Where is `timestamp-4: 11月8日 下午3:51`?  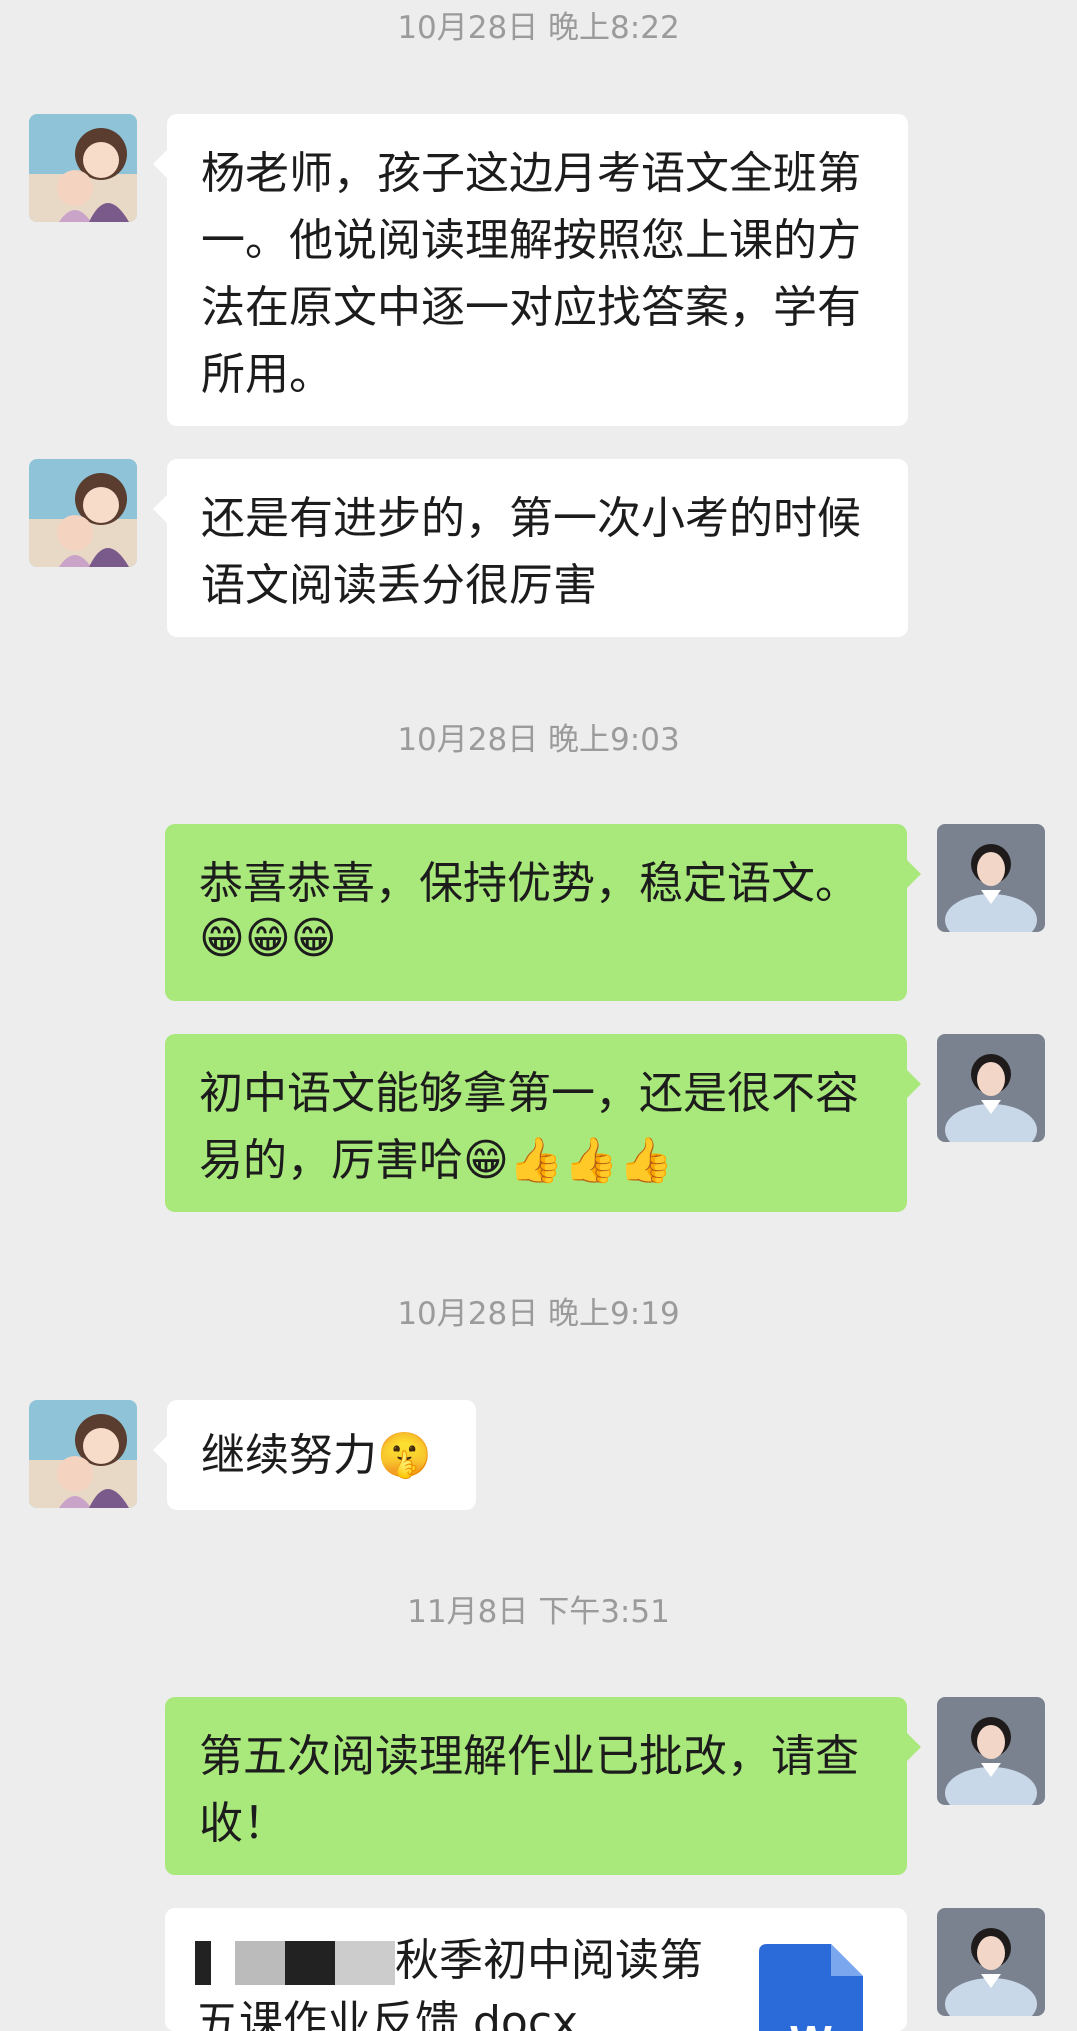
timestamp-4: 11月8日 下午3:51 is located at coordinates (538, 1612).